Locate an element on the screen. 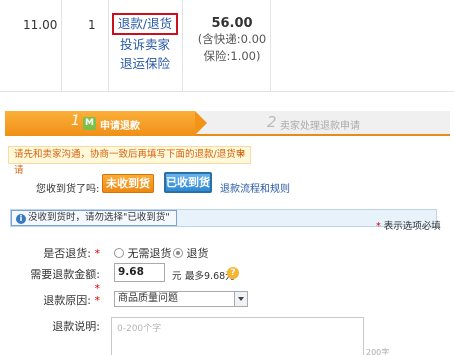  help-icon: ? is located at coordinates (233, 273).